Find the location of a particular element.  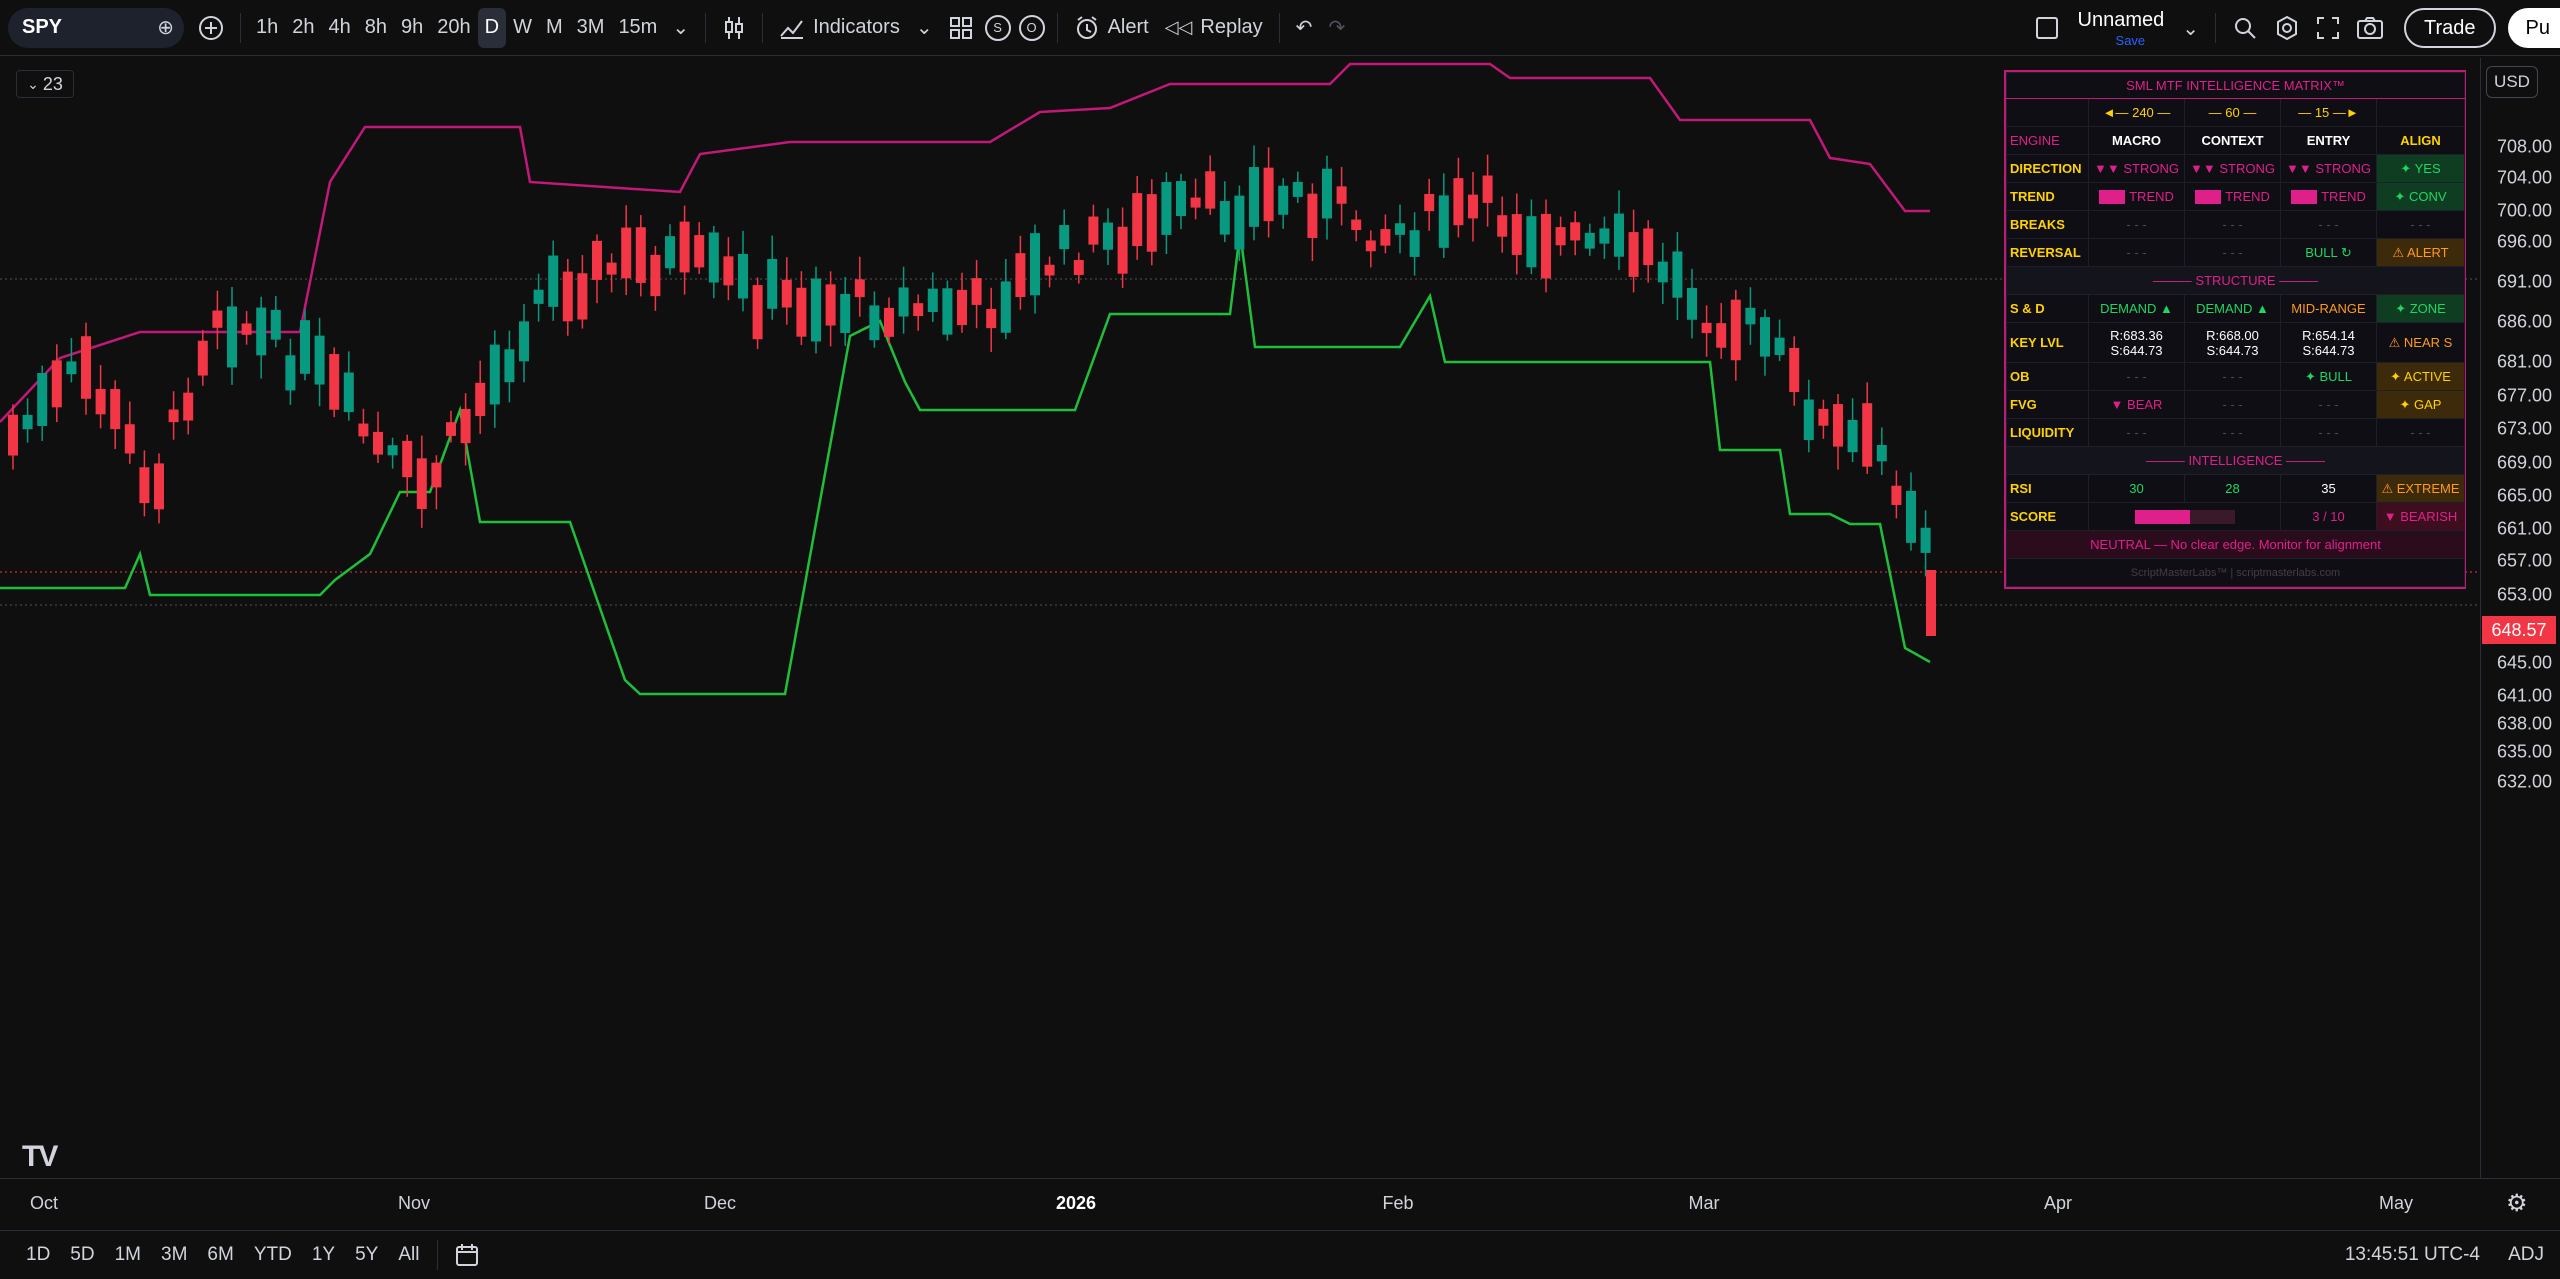

range-5y: 5Y is located at coordinates (366, 1255).